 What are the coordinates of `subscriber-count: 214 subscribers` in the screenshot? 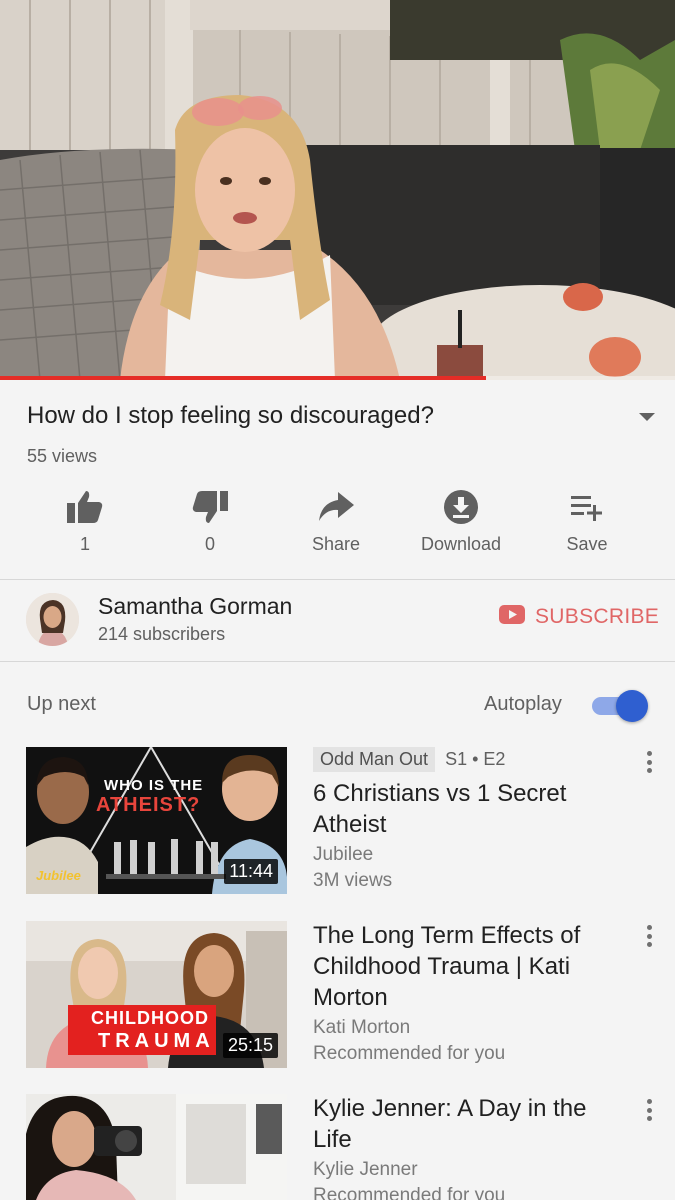 It's located at (162, 634).